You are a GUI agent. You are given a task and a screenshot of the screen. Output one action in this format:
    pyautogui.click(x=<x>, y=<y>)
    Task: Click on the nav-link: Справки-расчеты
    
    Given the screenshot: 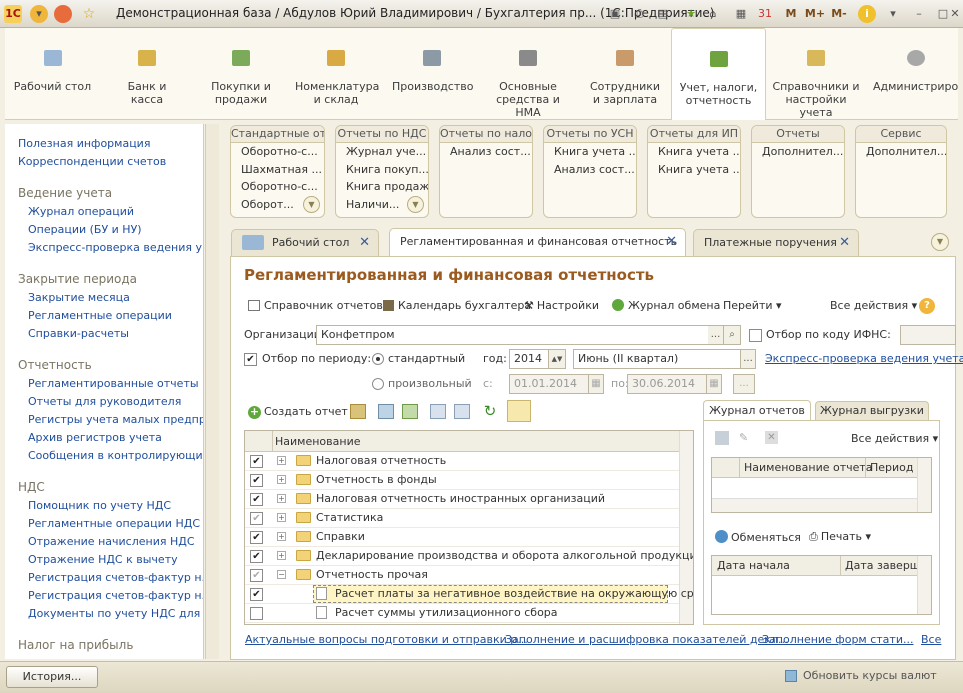 What is the action you would take?
    pyautogui.click(x=78, y=333)
    